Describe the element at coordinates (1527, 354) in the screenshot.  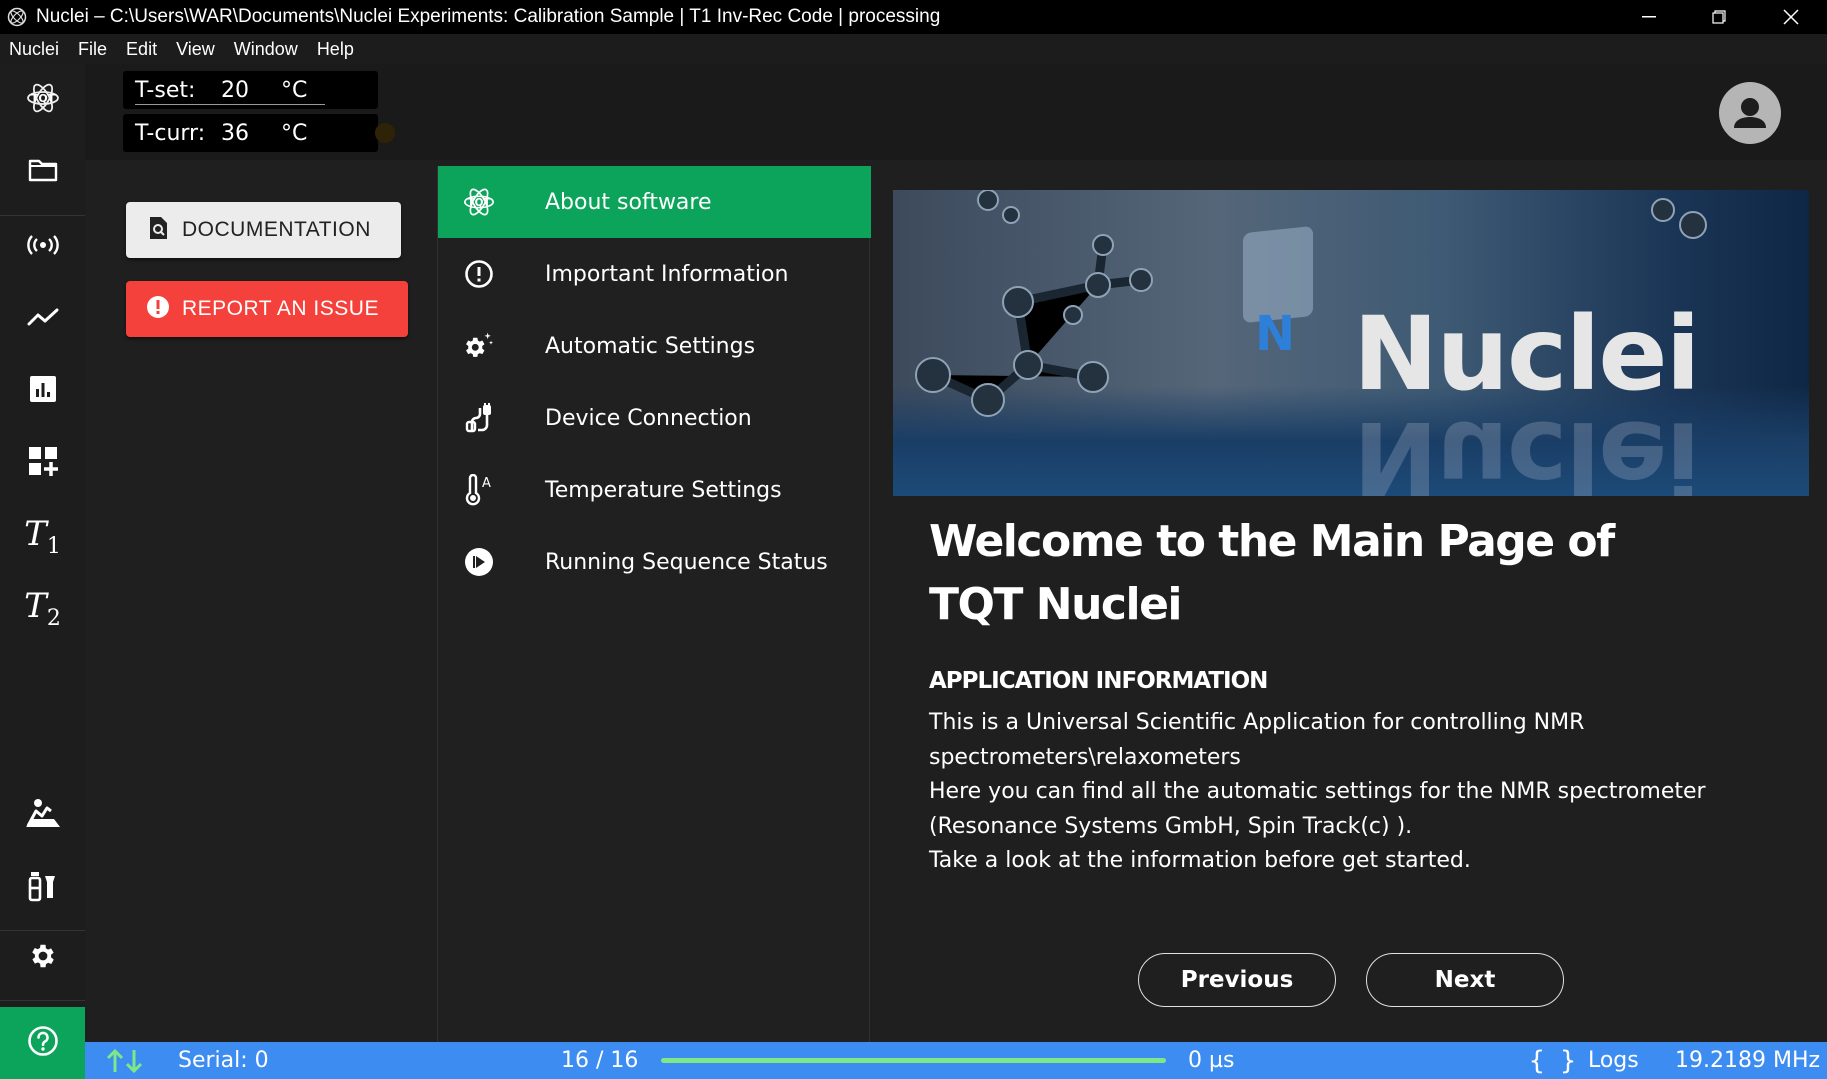
I see `hero-brand: Nuclei` at that location.